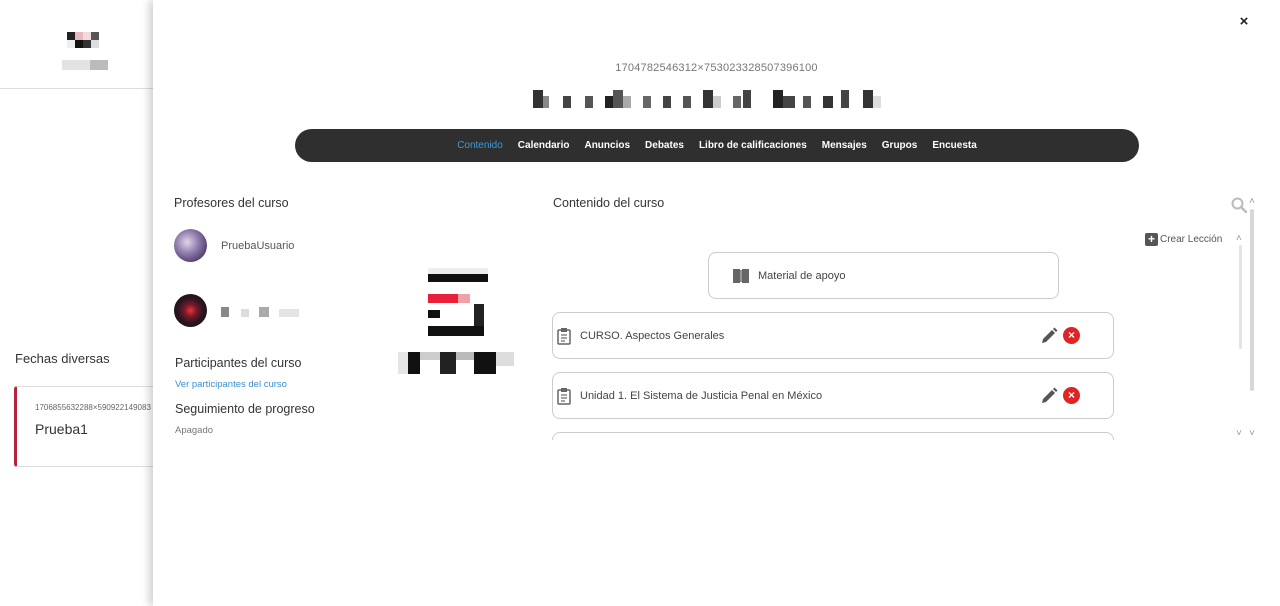  What do you see at coordinates (93, 407) in the screenshot?
I see `event-card-id: 1706855632288×590922149083` at bounding box center [93, 407].